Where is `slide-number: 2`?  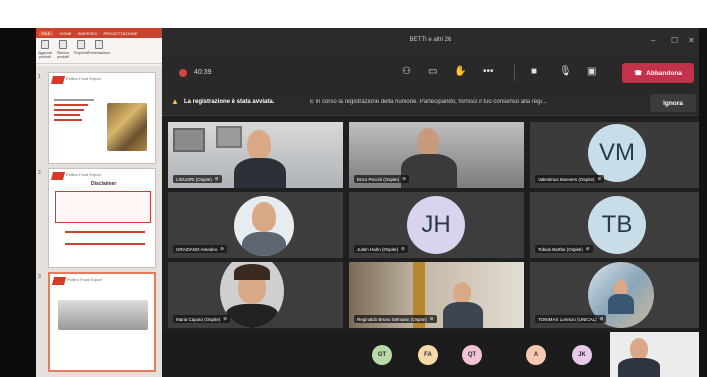 slide-number: 2 is located at coordinates (39, 173).